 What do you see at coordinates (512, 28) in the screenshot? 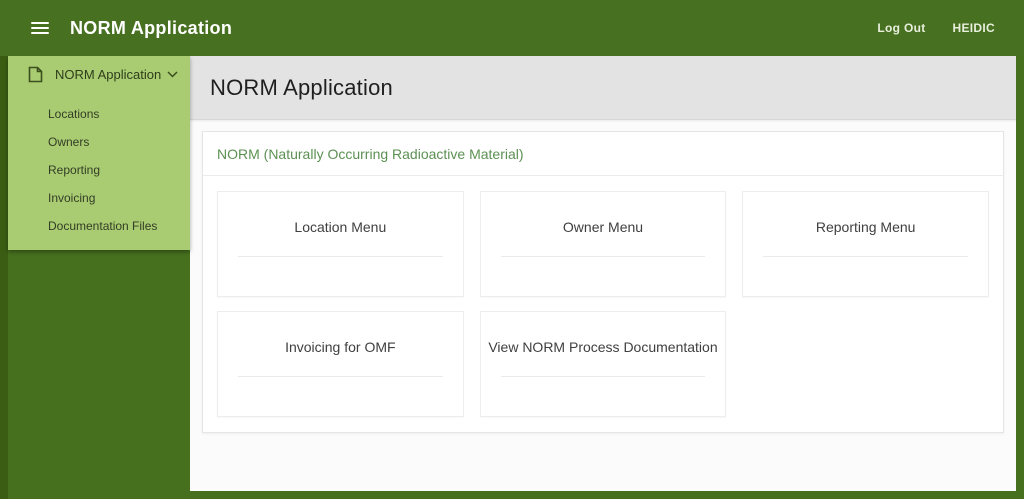
I see `app-header: NORM Application Log Out HEIDIC` at bounding box center [512, 28].